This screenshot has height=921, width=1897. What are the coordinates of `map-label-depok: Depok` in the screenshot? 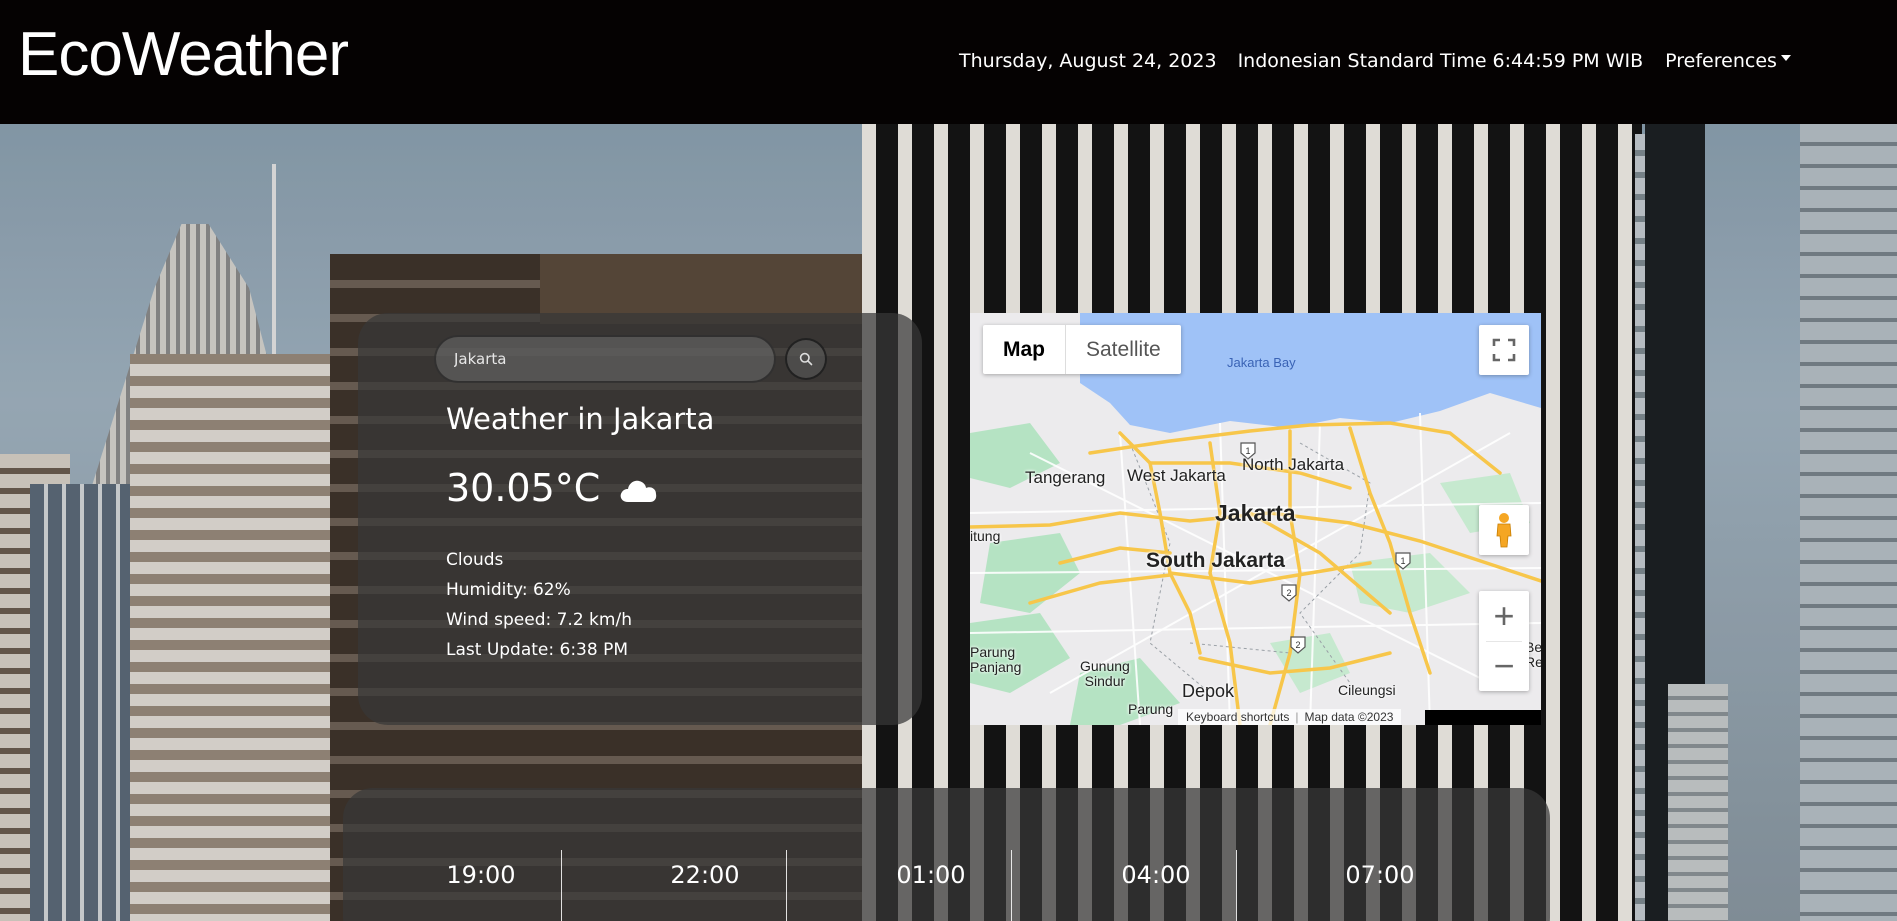 It's located at (1208, 691).